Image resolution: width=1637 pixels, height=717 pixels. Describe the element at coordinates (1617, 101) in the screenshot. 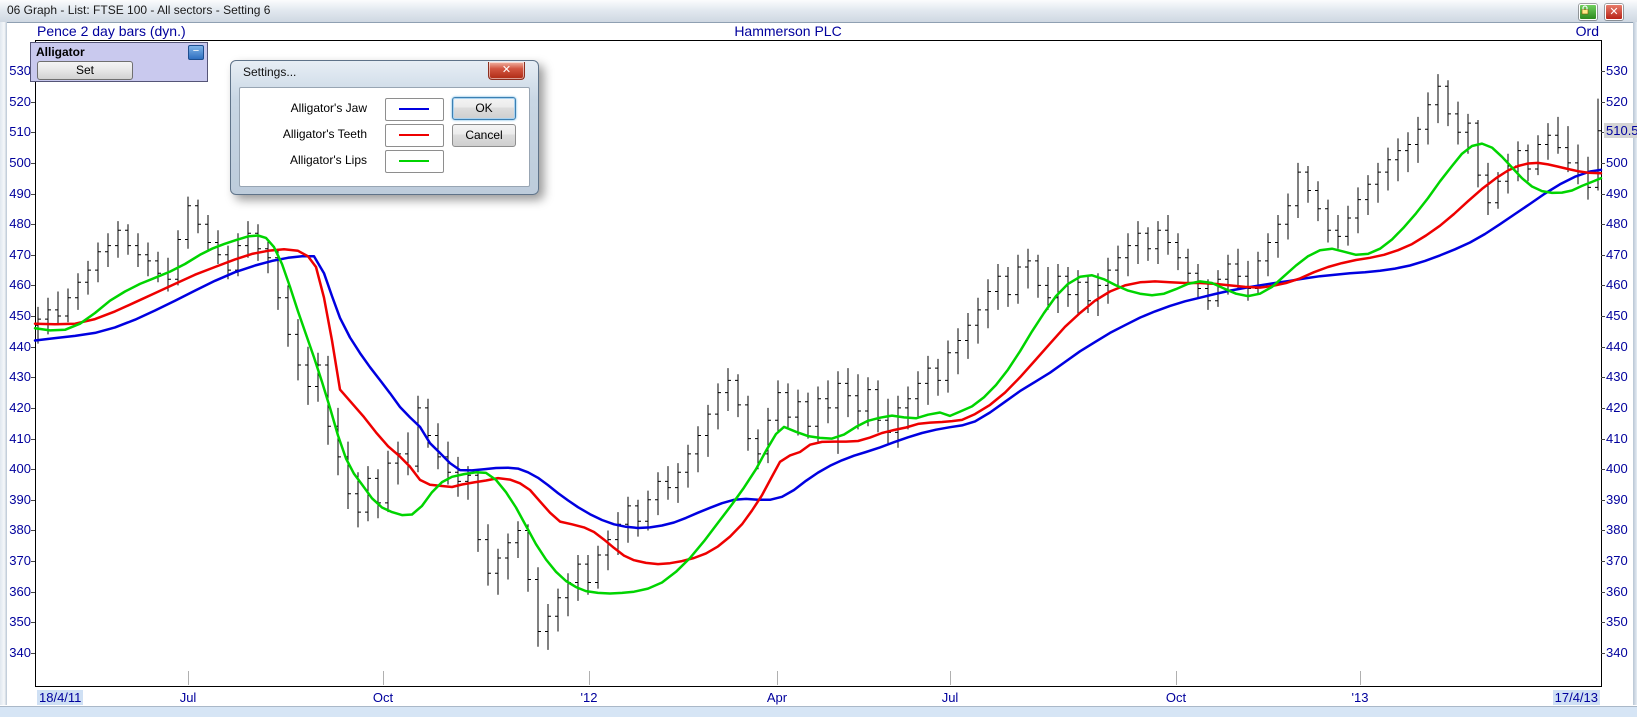

I see `right-axis-label: 520` at that location.